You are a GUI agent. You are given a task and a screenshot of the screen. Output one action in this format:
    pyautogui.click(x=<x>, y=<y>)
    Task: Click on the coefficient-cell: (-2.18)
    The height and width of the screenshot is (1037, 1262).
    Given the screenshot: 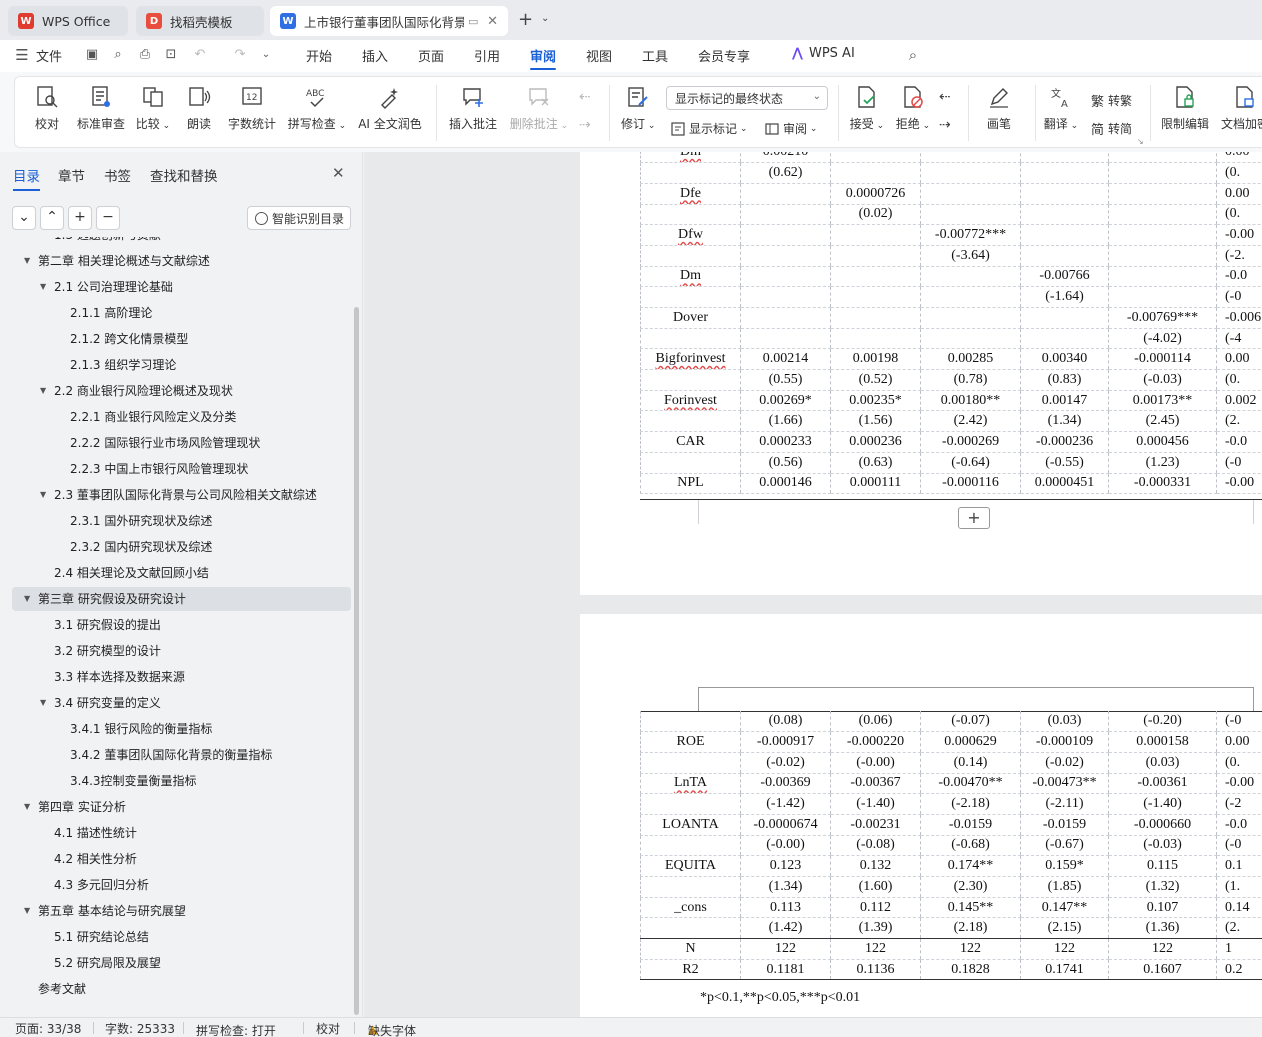 What is the action you would take?
    pyautogui.click(x=970, y=804)
    